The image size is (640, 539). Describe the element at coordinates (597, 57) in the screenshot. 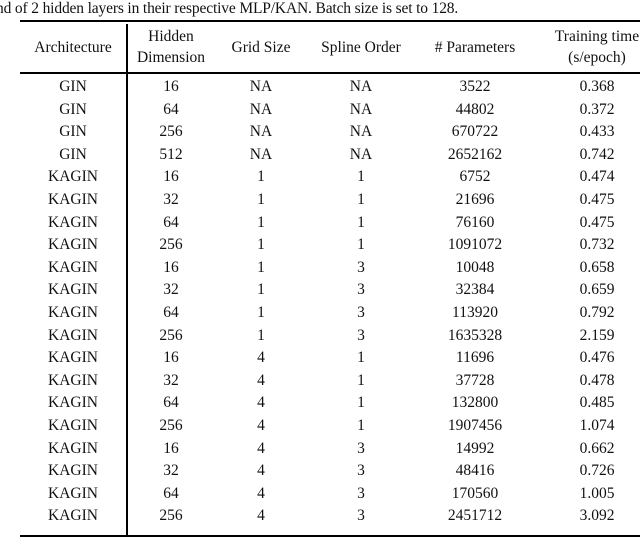

I see `header-line: (s/epoch)` at that location.